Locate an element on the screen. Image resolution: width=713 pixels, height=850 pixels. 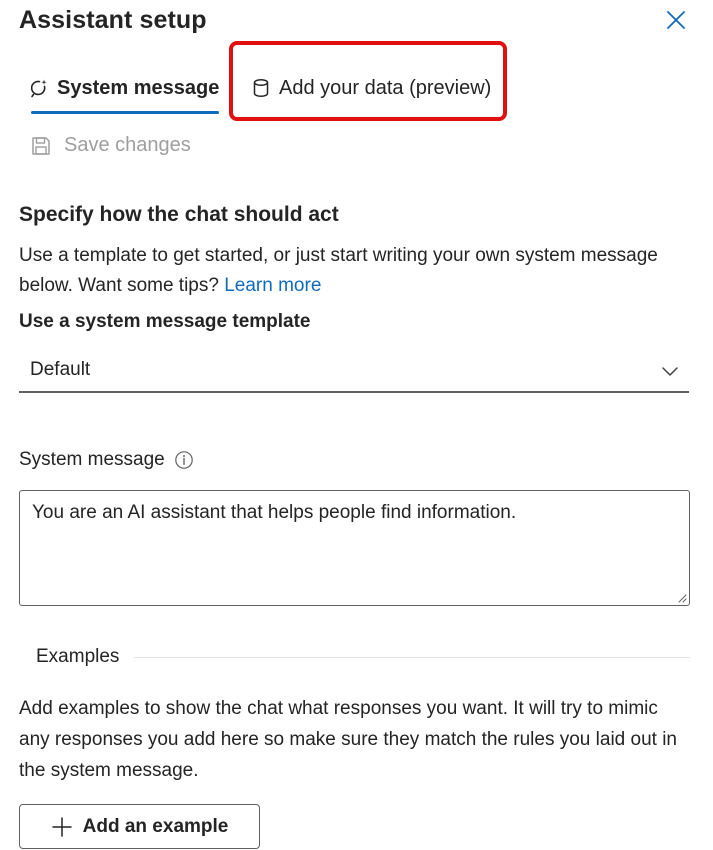
system-message-label: System message is located at coordinates (106, 460).